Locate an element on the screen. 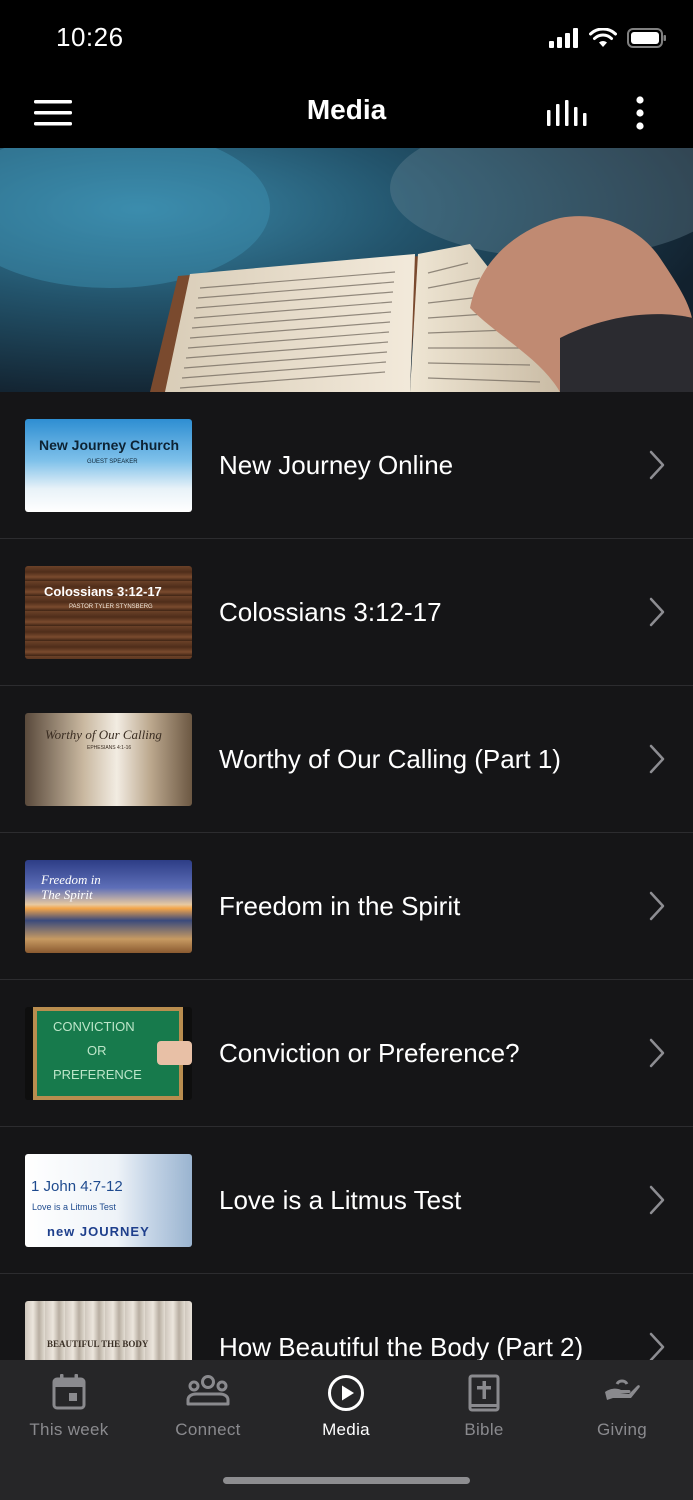 The width and height of the screenshot is (693, 1500). cellular-signal-icon is located at coordinates (563, 38).